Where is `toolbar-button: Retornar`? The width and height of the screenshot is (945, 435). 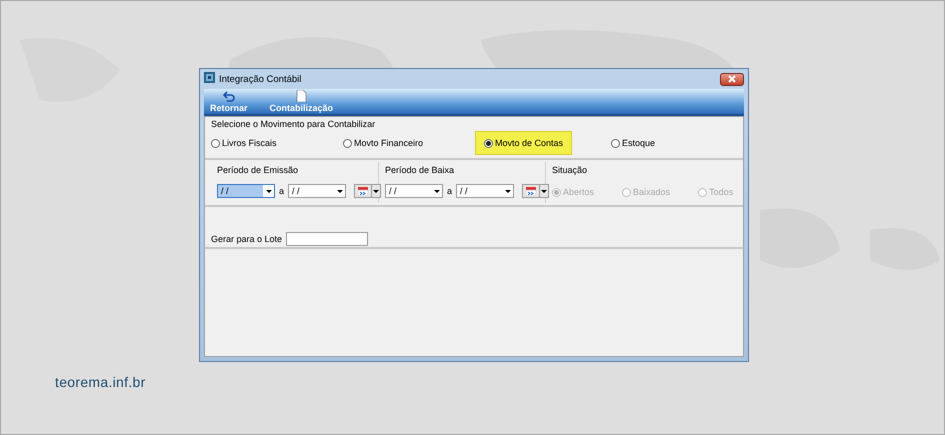 toolbar-button: Retornar is located at coordinates (229, 101).